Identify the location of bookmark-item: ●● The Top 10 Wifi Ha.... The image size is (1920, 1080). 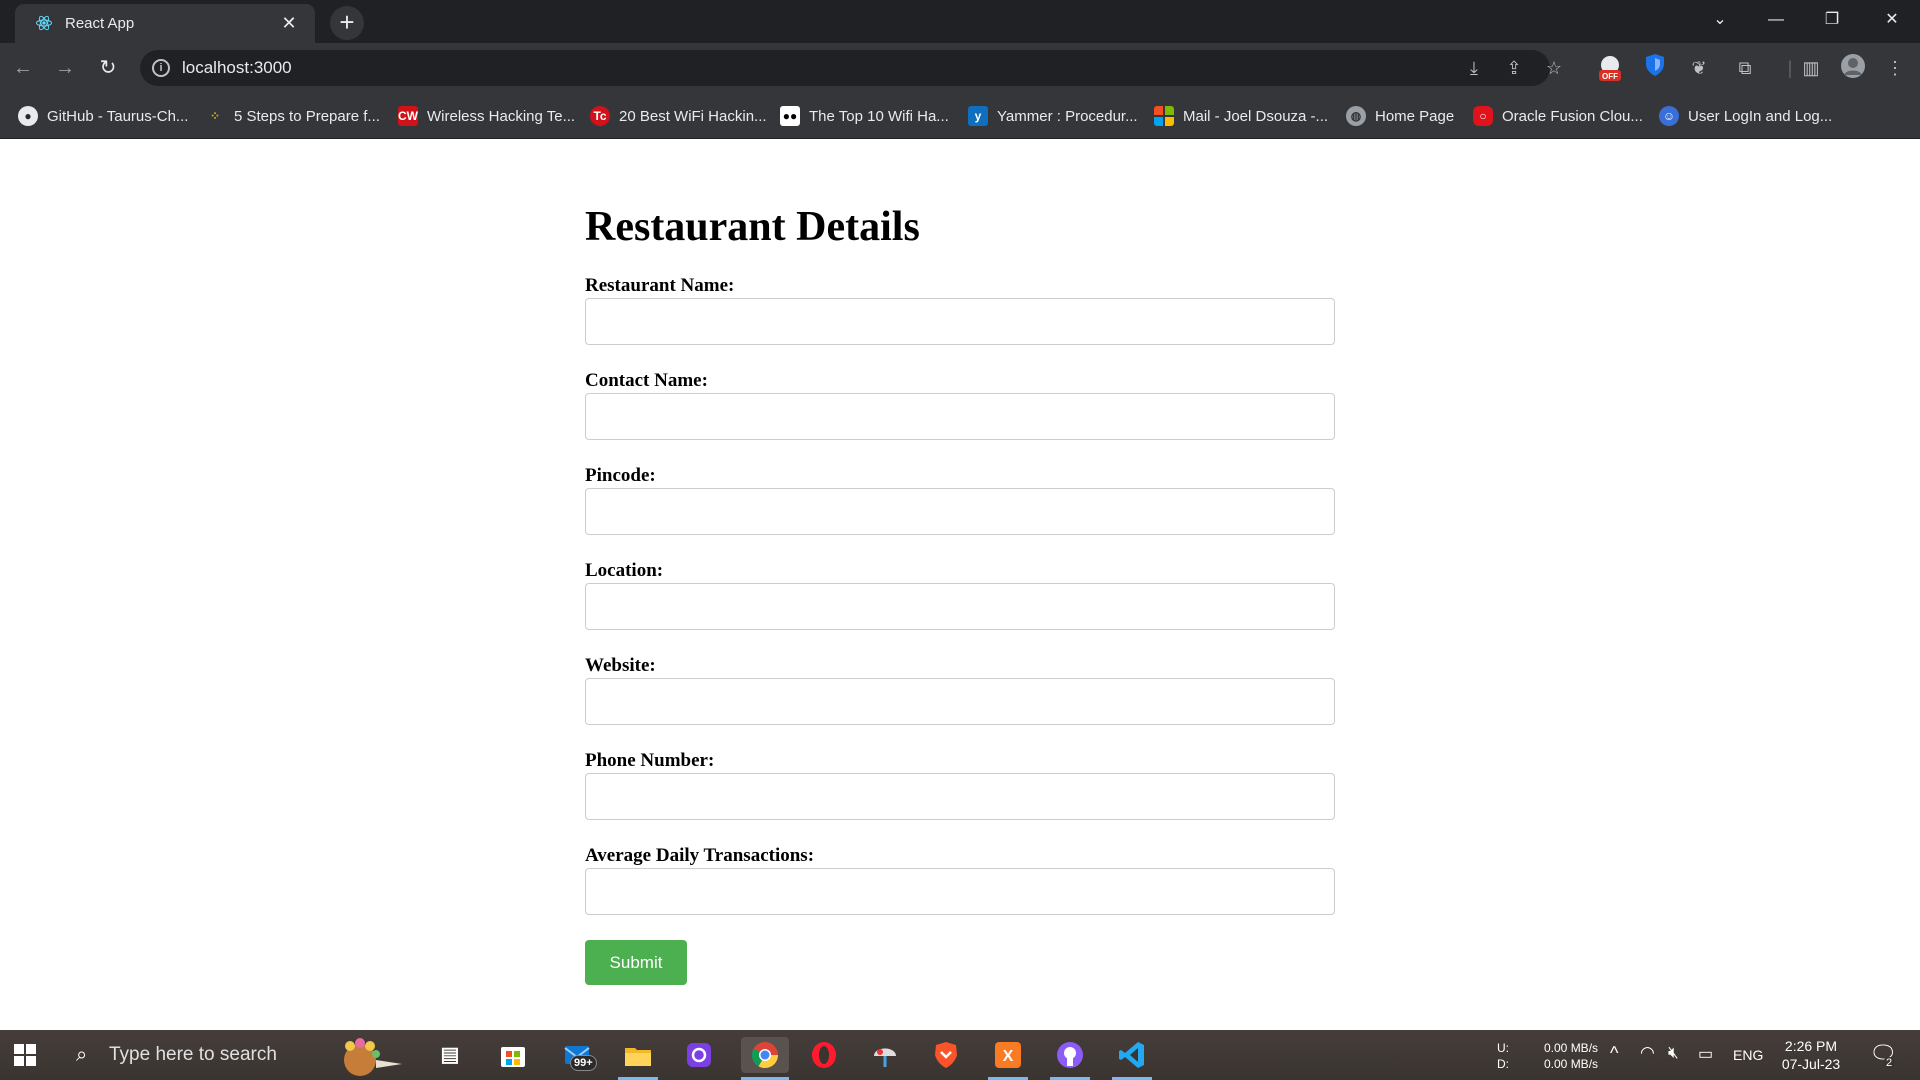
(864, 116).